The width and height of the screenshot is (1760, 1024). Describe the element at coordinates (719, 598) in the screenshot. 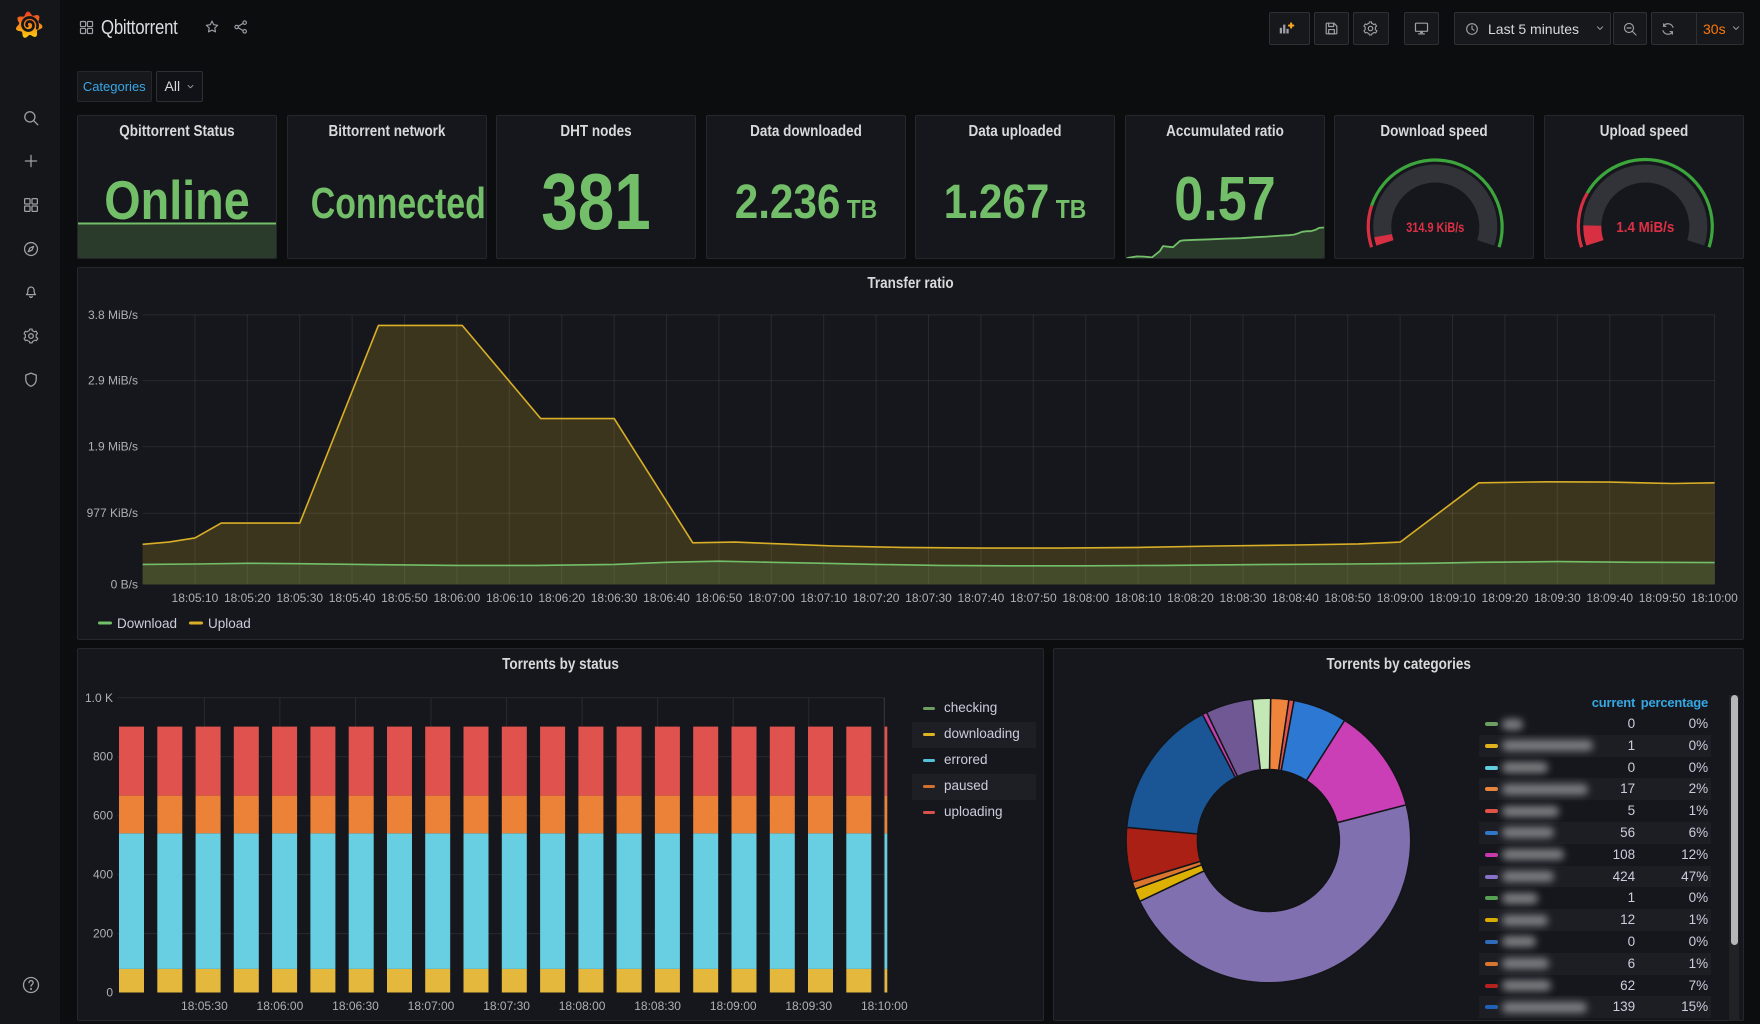

I see `svg-text: 18:06:50` at that location.